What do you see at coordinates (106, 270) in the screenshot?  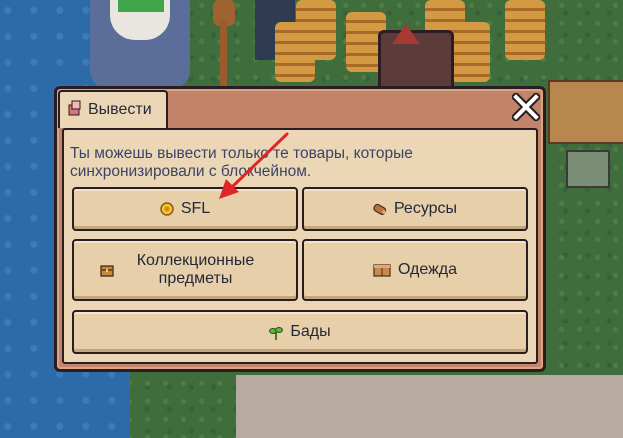 I see `treasure-chest-icon` at bounding box center [106, 270].